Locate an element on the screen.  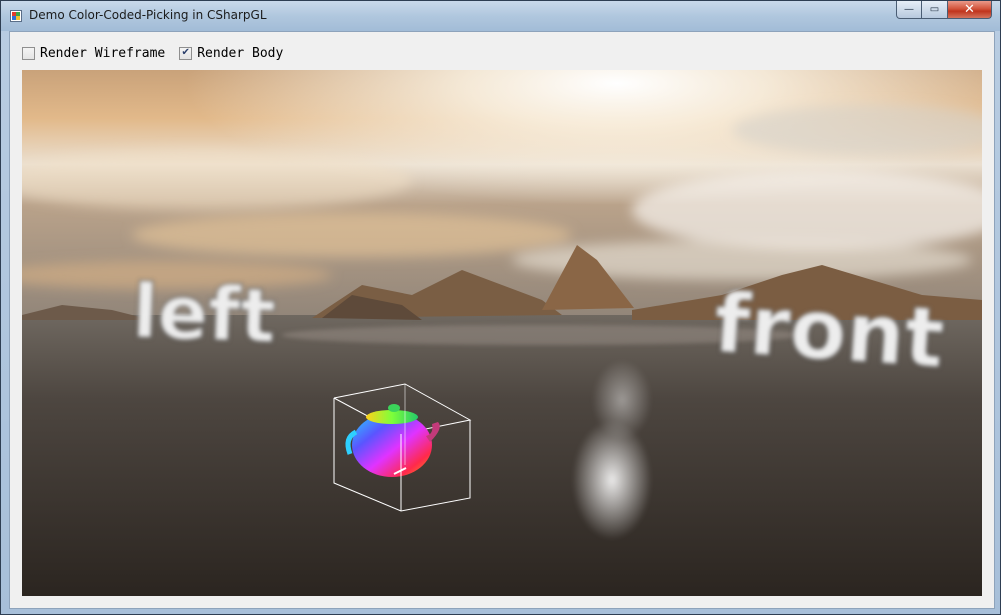
maximize-button: ▭ is located at coordinates (935, 10).